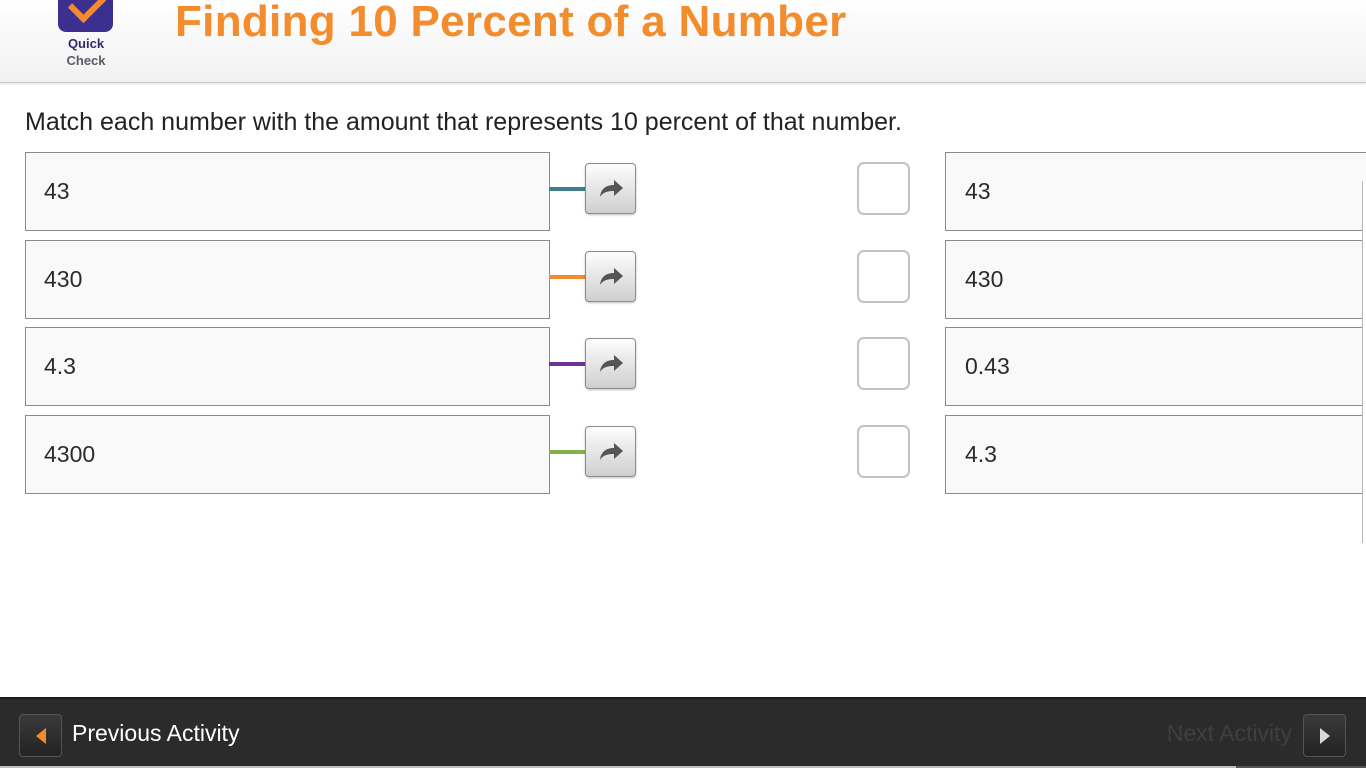 The width and height of the screenshot is (1366, 768). I want to click on right-item: 0.43, so click(1155, 366).